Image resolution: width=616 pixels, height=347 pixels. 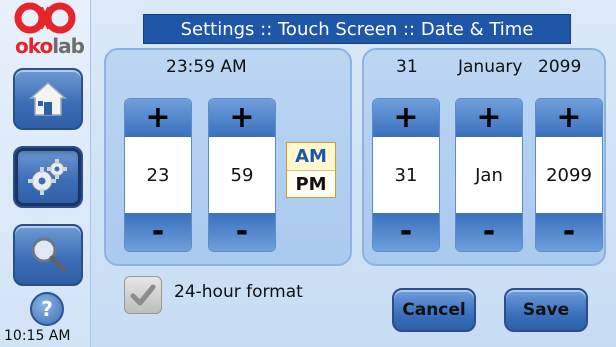 I want to click on month-increment-button: +, so click(x=489, y=118).